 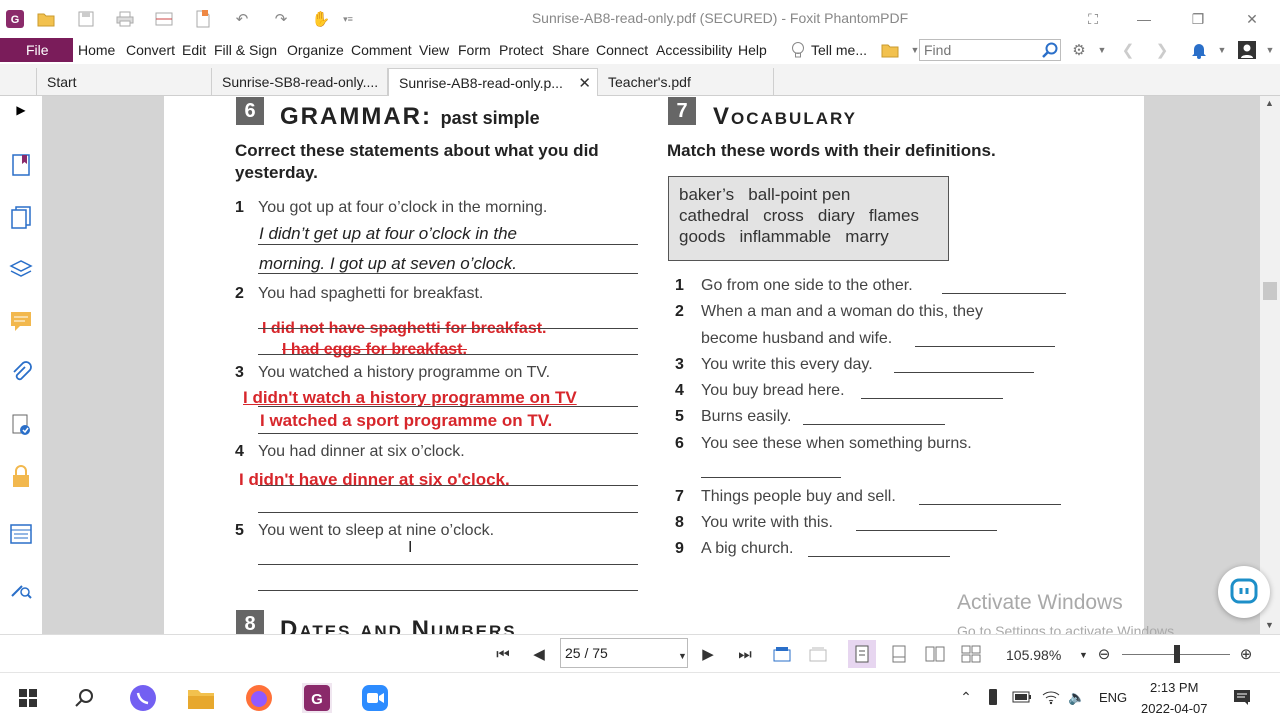 What do you see at coordinates (374, 479) in the screenshot?
I see `student-answer-q4: I didn't have dinner at six o'clock.` at bounding box center [374, 479].